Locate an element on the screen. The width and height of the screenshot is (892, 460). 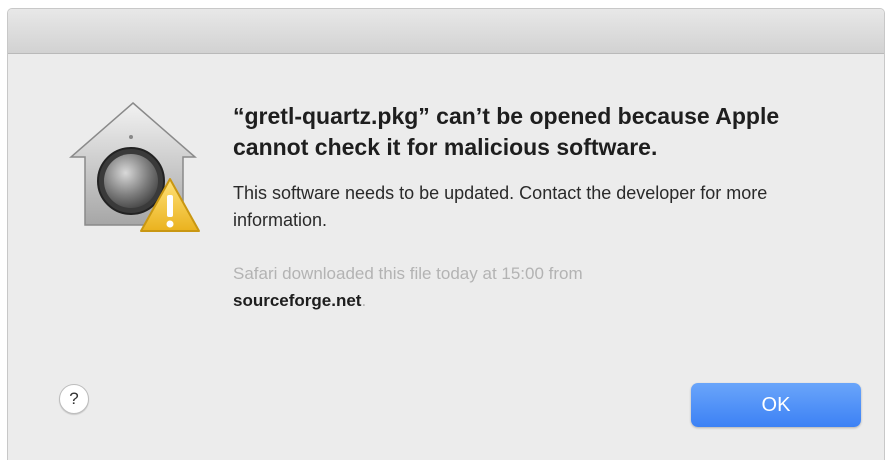
gatekeeper-warning-icon is located at coordinates (133, 167).